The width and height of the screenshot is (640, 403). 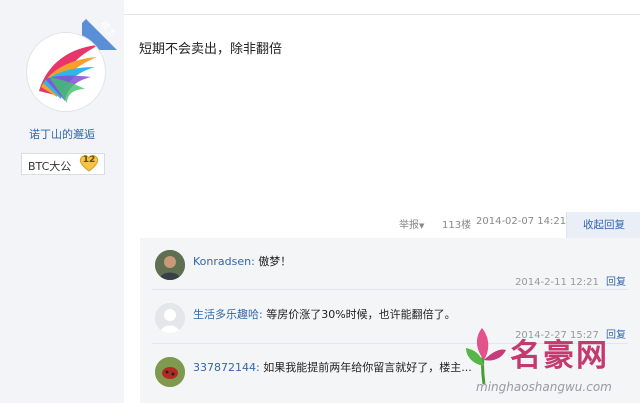 What do you see at coordinates (457, 225) in the screenshot?
I see `floor-number: 113楼` at bounding box center [457, 225].